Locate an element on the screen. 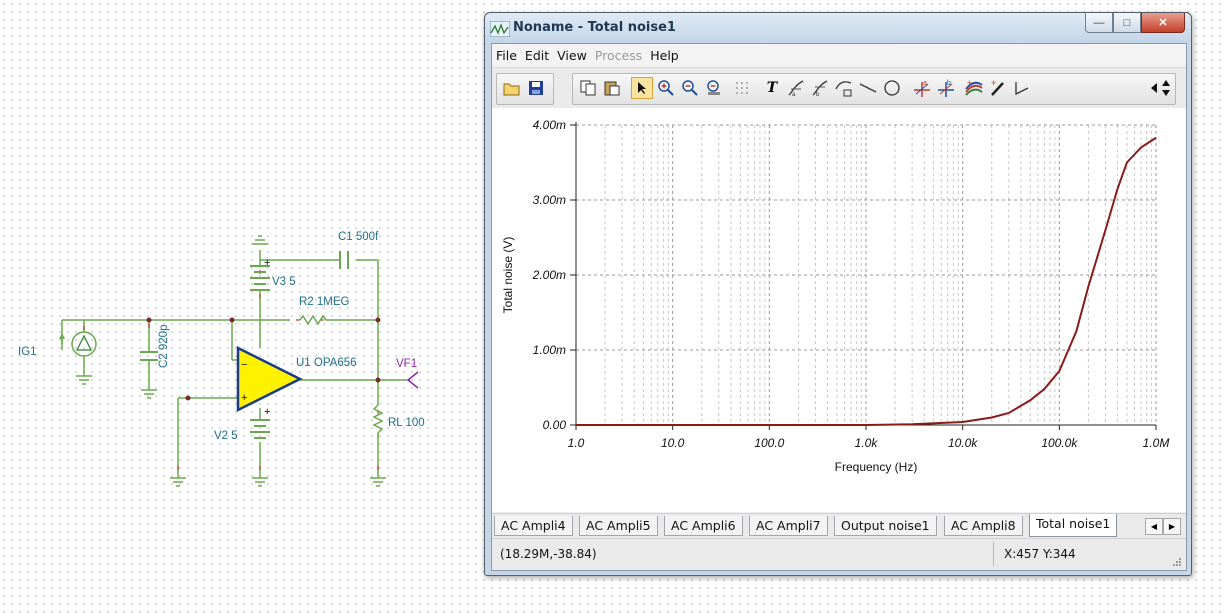 The width and height of the screenshot is (1226, 613). minimize-button: — is located at coordinates (1099, 23).